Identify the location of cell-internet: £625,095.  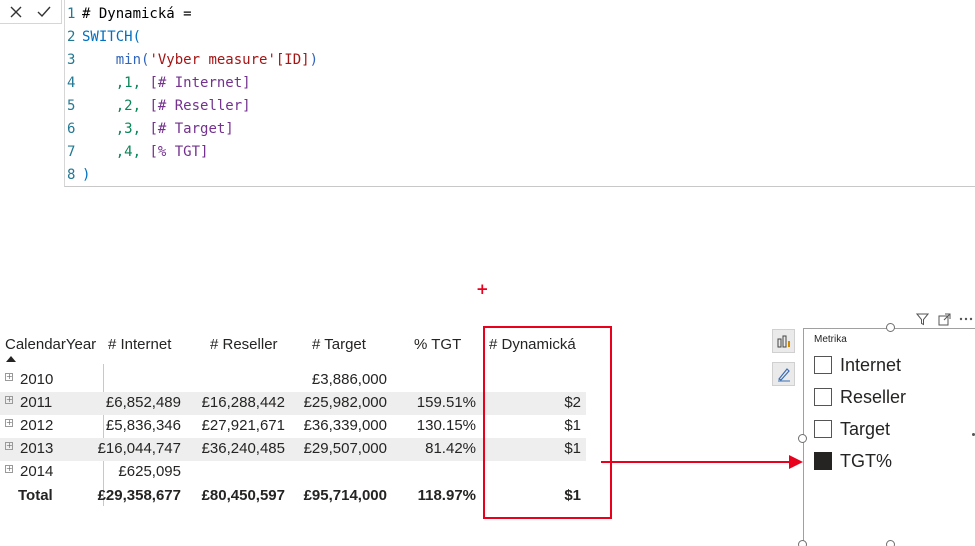
(149, 471).